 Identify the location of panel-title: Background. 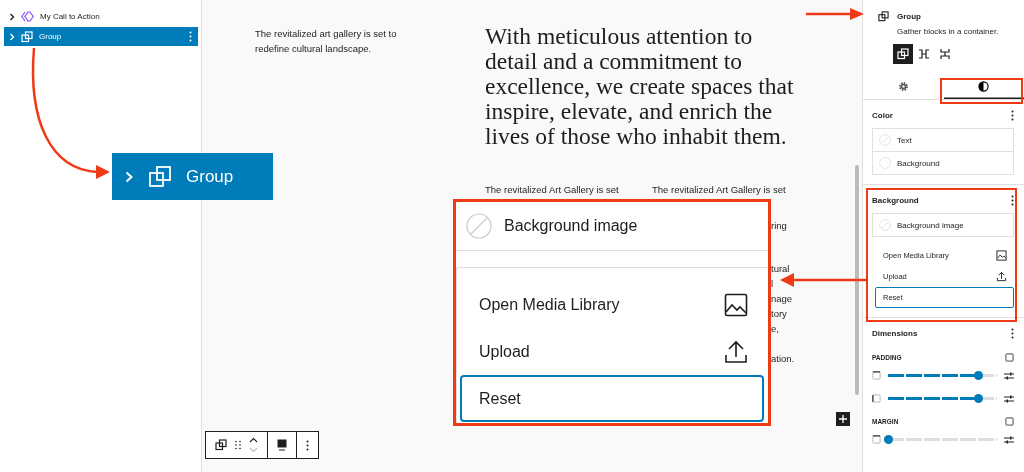
(895, 200).